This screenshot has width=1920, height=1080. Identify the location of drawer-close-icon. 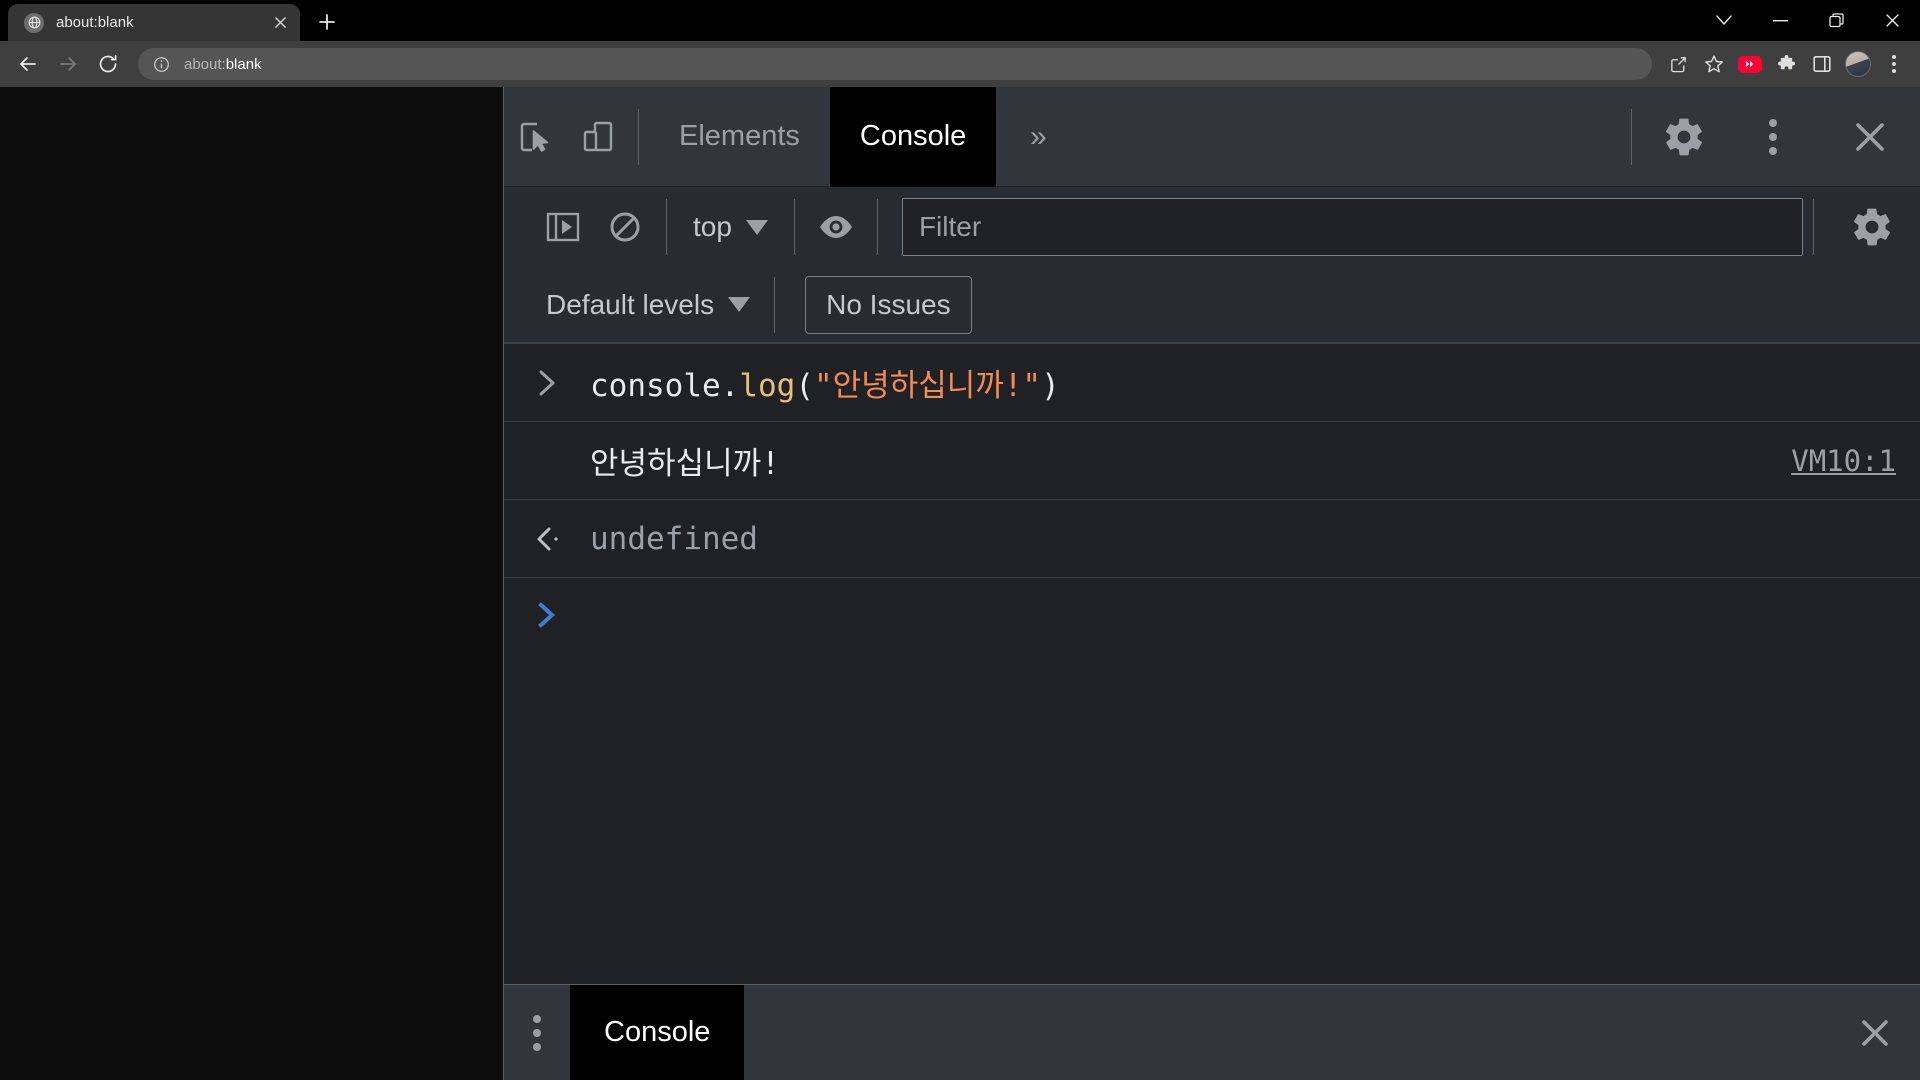
(1875, 1032).